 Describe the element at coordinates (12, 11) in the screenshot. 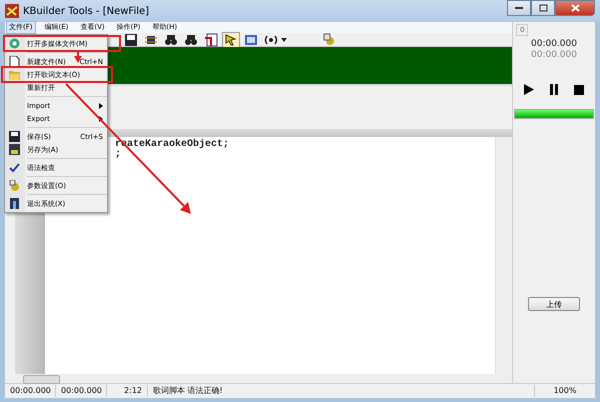

I see `app-logo-icon` at that location.